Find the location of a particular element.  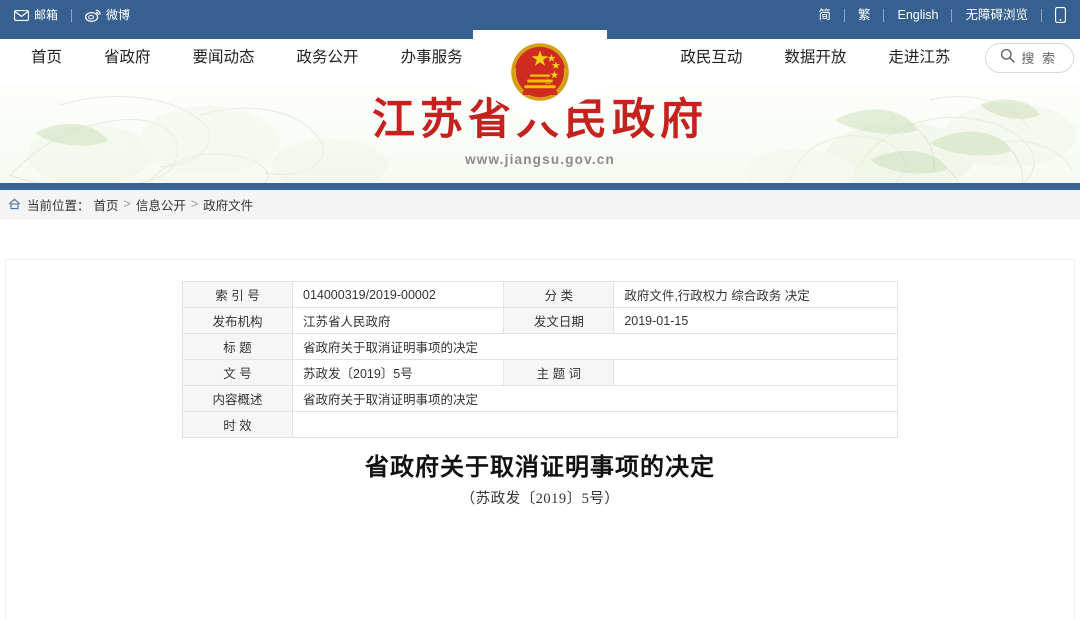

search-label: 搜 索 is located at coordinates (1039, 58).